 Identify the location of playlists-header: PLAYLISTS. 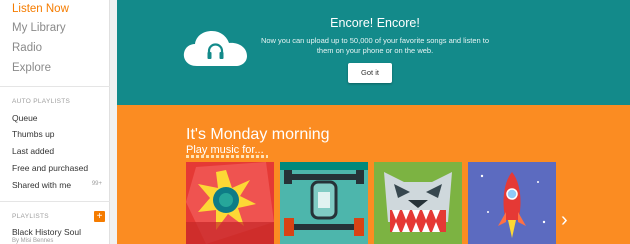
(30, 216).